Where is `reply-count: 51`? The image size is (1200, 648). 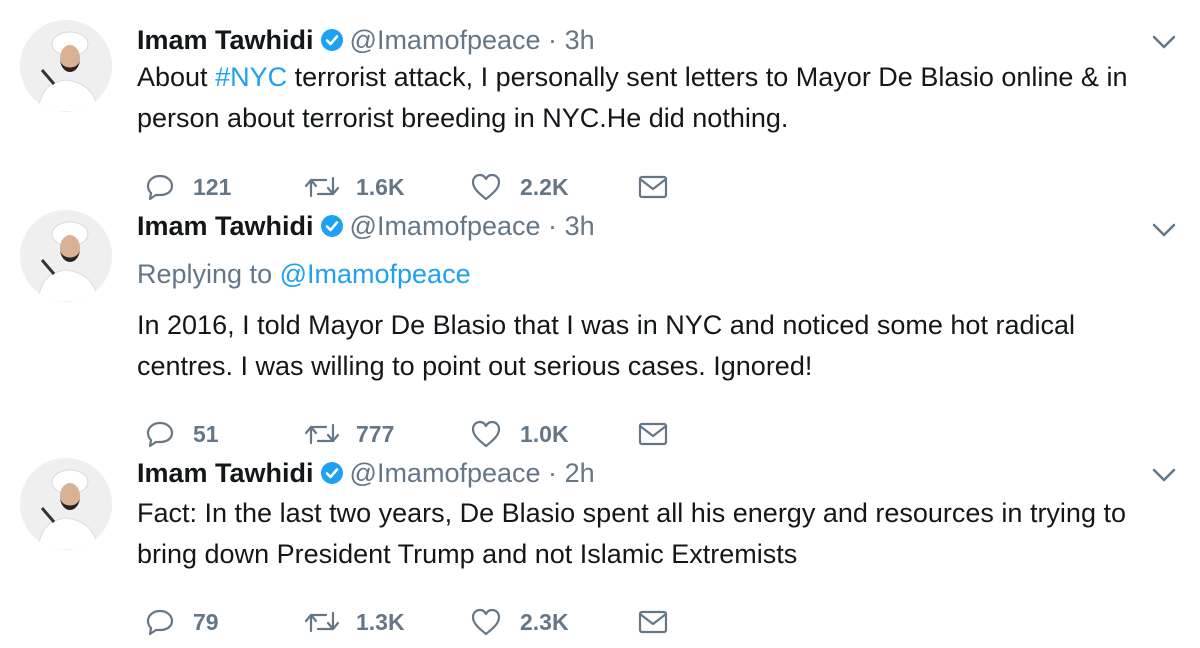 reply-count: 51 is located at coordinates (206, 433).